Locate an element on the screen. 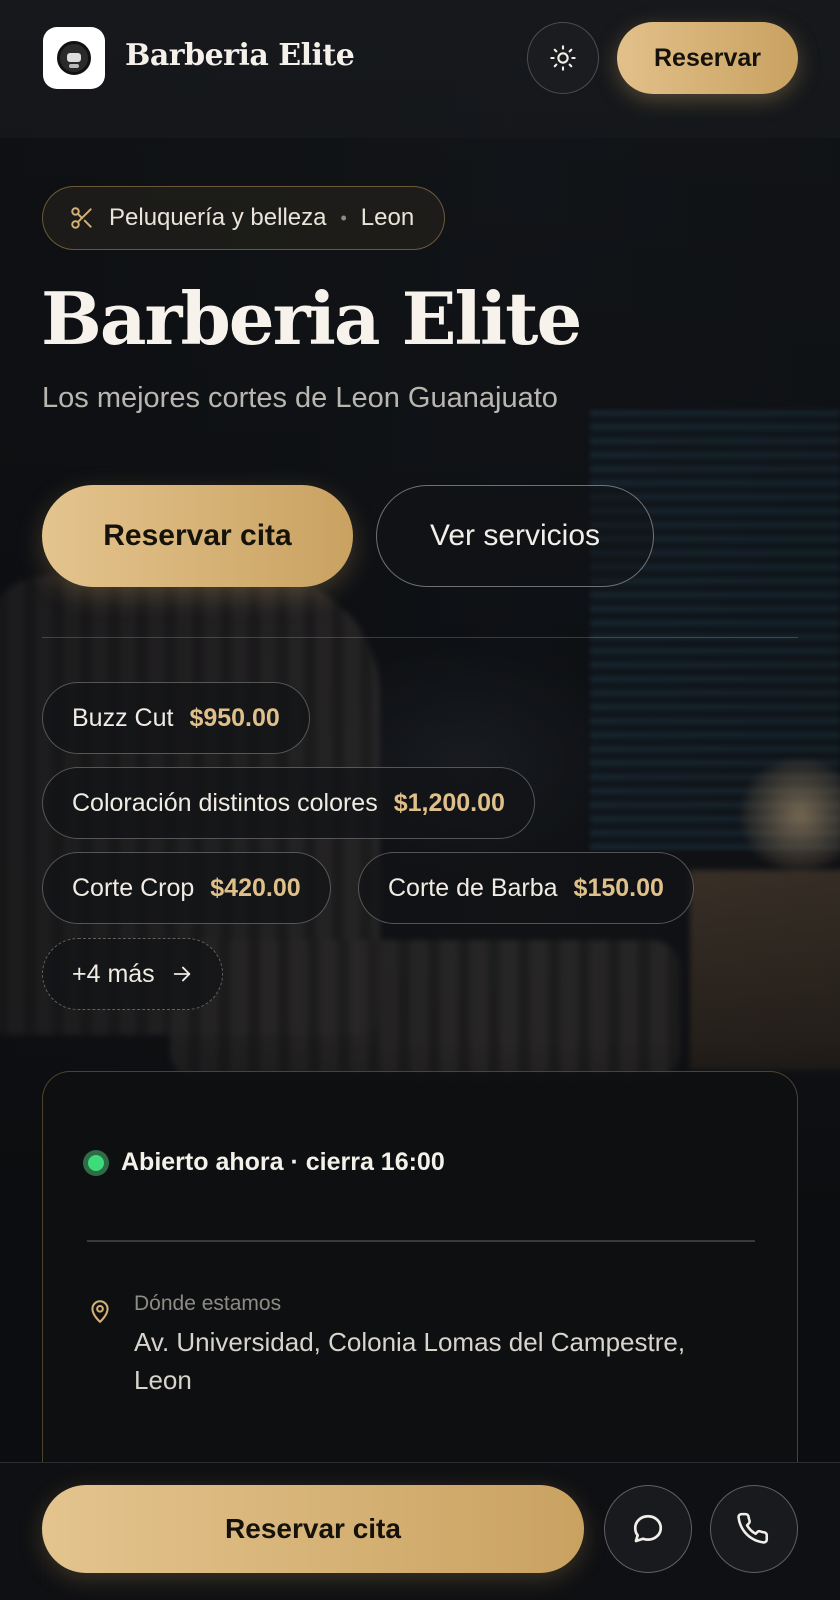 The width and height of the screenshot is (840, 1600). chat-button is located at coordinates (648, 1529).